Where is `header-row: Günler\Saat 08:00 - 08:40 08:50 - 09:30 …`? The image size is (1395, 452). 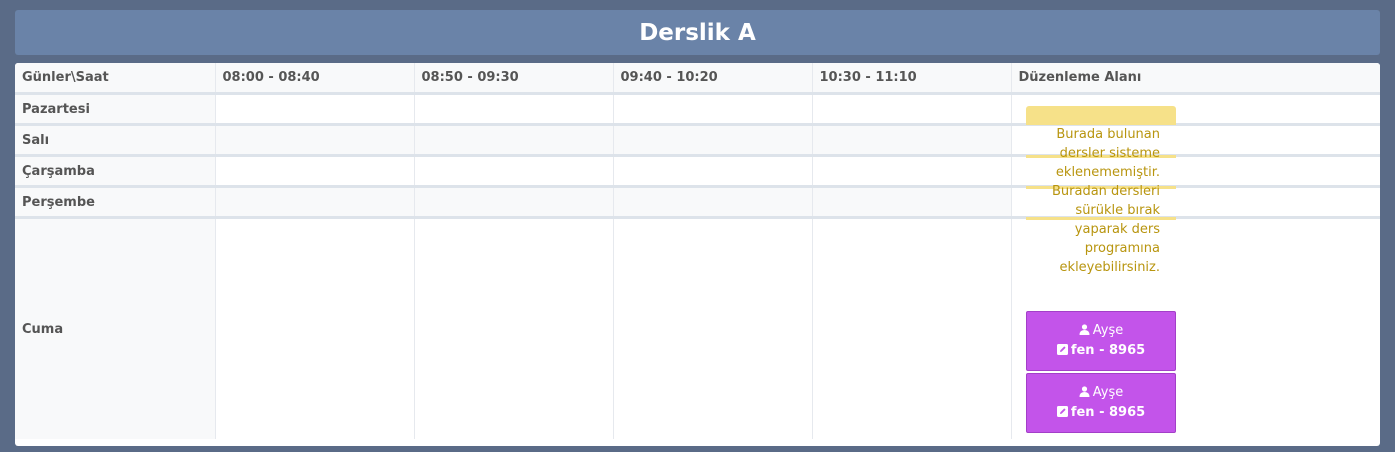
header-row: Günler\Saat 08:00 - 08:40 08:50 - 09:30 … is located at coordinates (697, 79).